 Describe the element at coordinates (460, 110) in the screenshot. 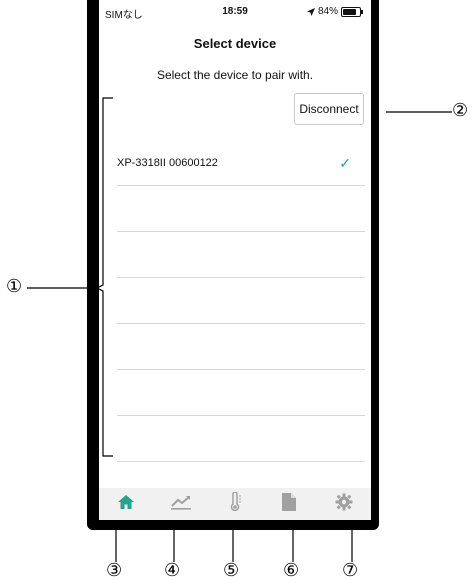

I see `callout-2: ②` at that location.